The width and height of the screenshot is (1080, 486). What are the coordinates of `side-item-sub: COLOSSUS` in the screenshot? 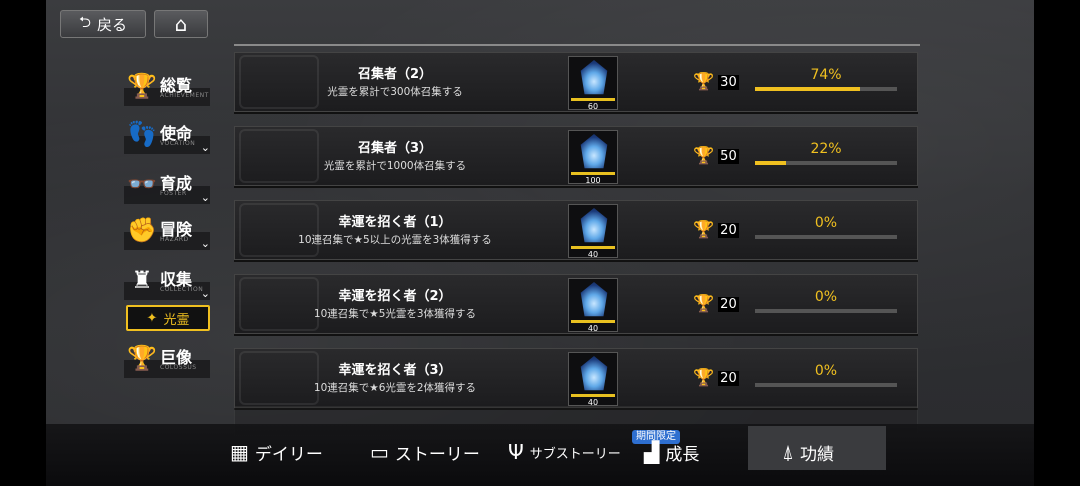 It's located at (178, 367).